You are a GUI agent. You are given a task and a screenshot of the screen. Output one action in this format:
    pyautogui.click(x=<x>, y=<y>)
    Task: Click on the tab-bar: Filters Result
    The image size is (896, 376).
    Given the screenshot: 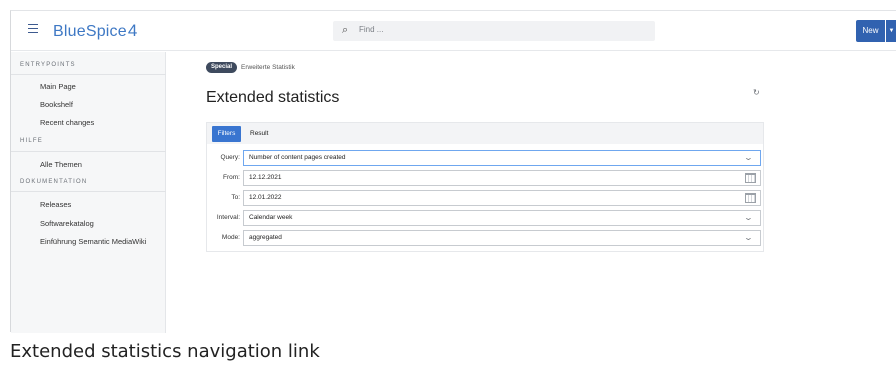 What is the action you would take?
    pyautogui.click(x=485, y=133)
    